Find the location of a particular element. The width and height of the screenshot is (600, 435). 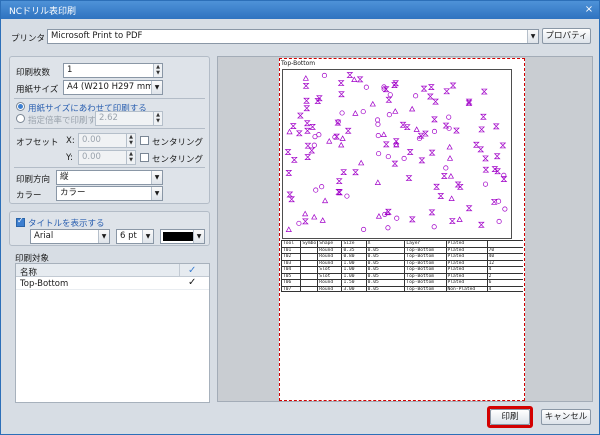

table-row: T02 Round 0.80 0.05 Top-Bottom Plated 40 is located at coordinates (402, 256).